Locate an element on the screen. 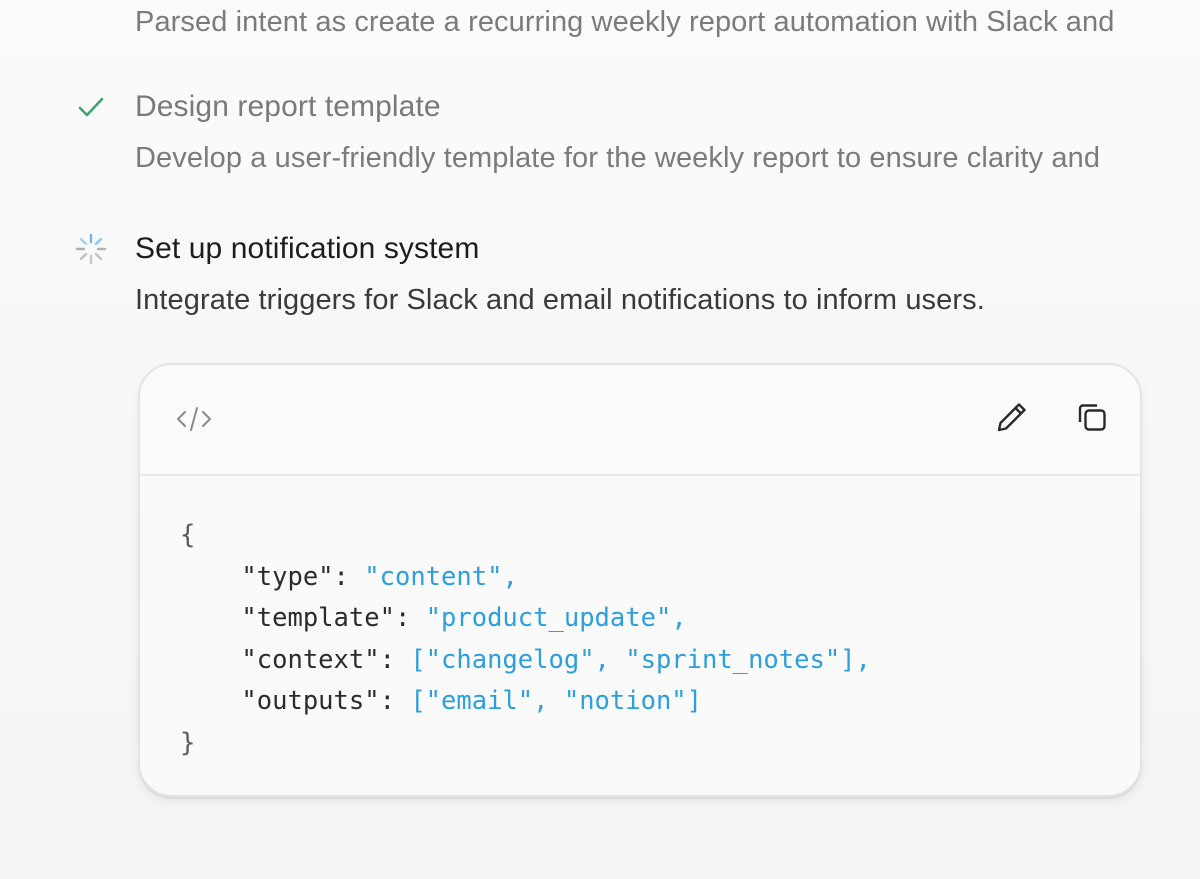 This screenshot has width=1200, height=879. code-value: ["changelog", "sprint_notes"] is located at coordinates (633, 659).